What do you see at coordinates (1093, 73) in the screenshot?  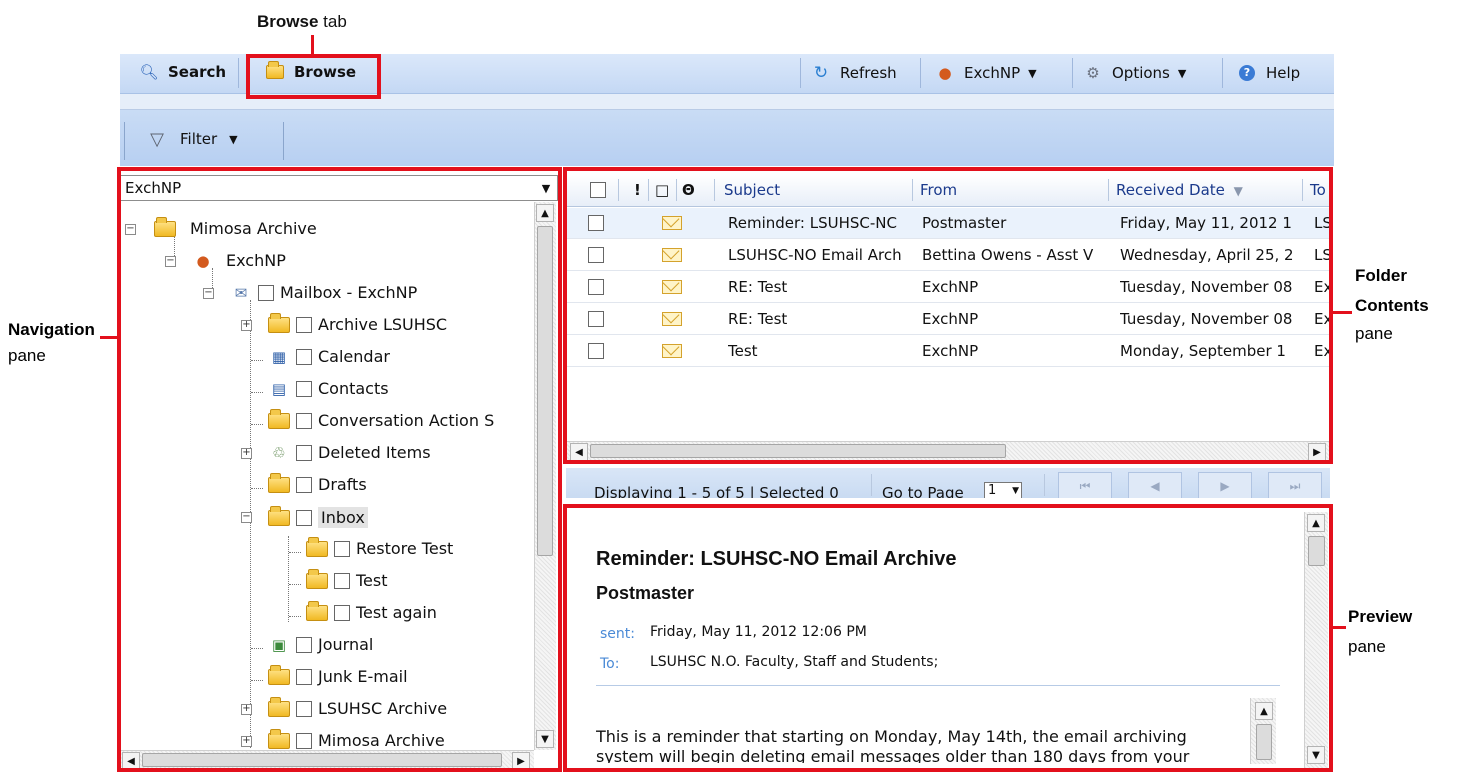 I see `gear-icon: ⚙` at bounding box center [1093, 73].